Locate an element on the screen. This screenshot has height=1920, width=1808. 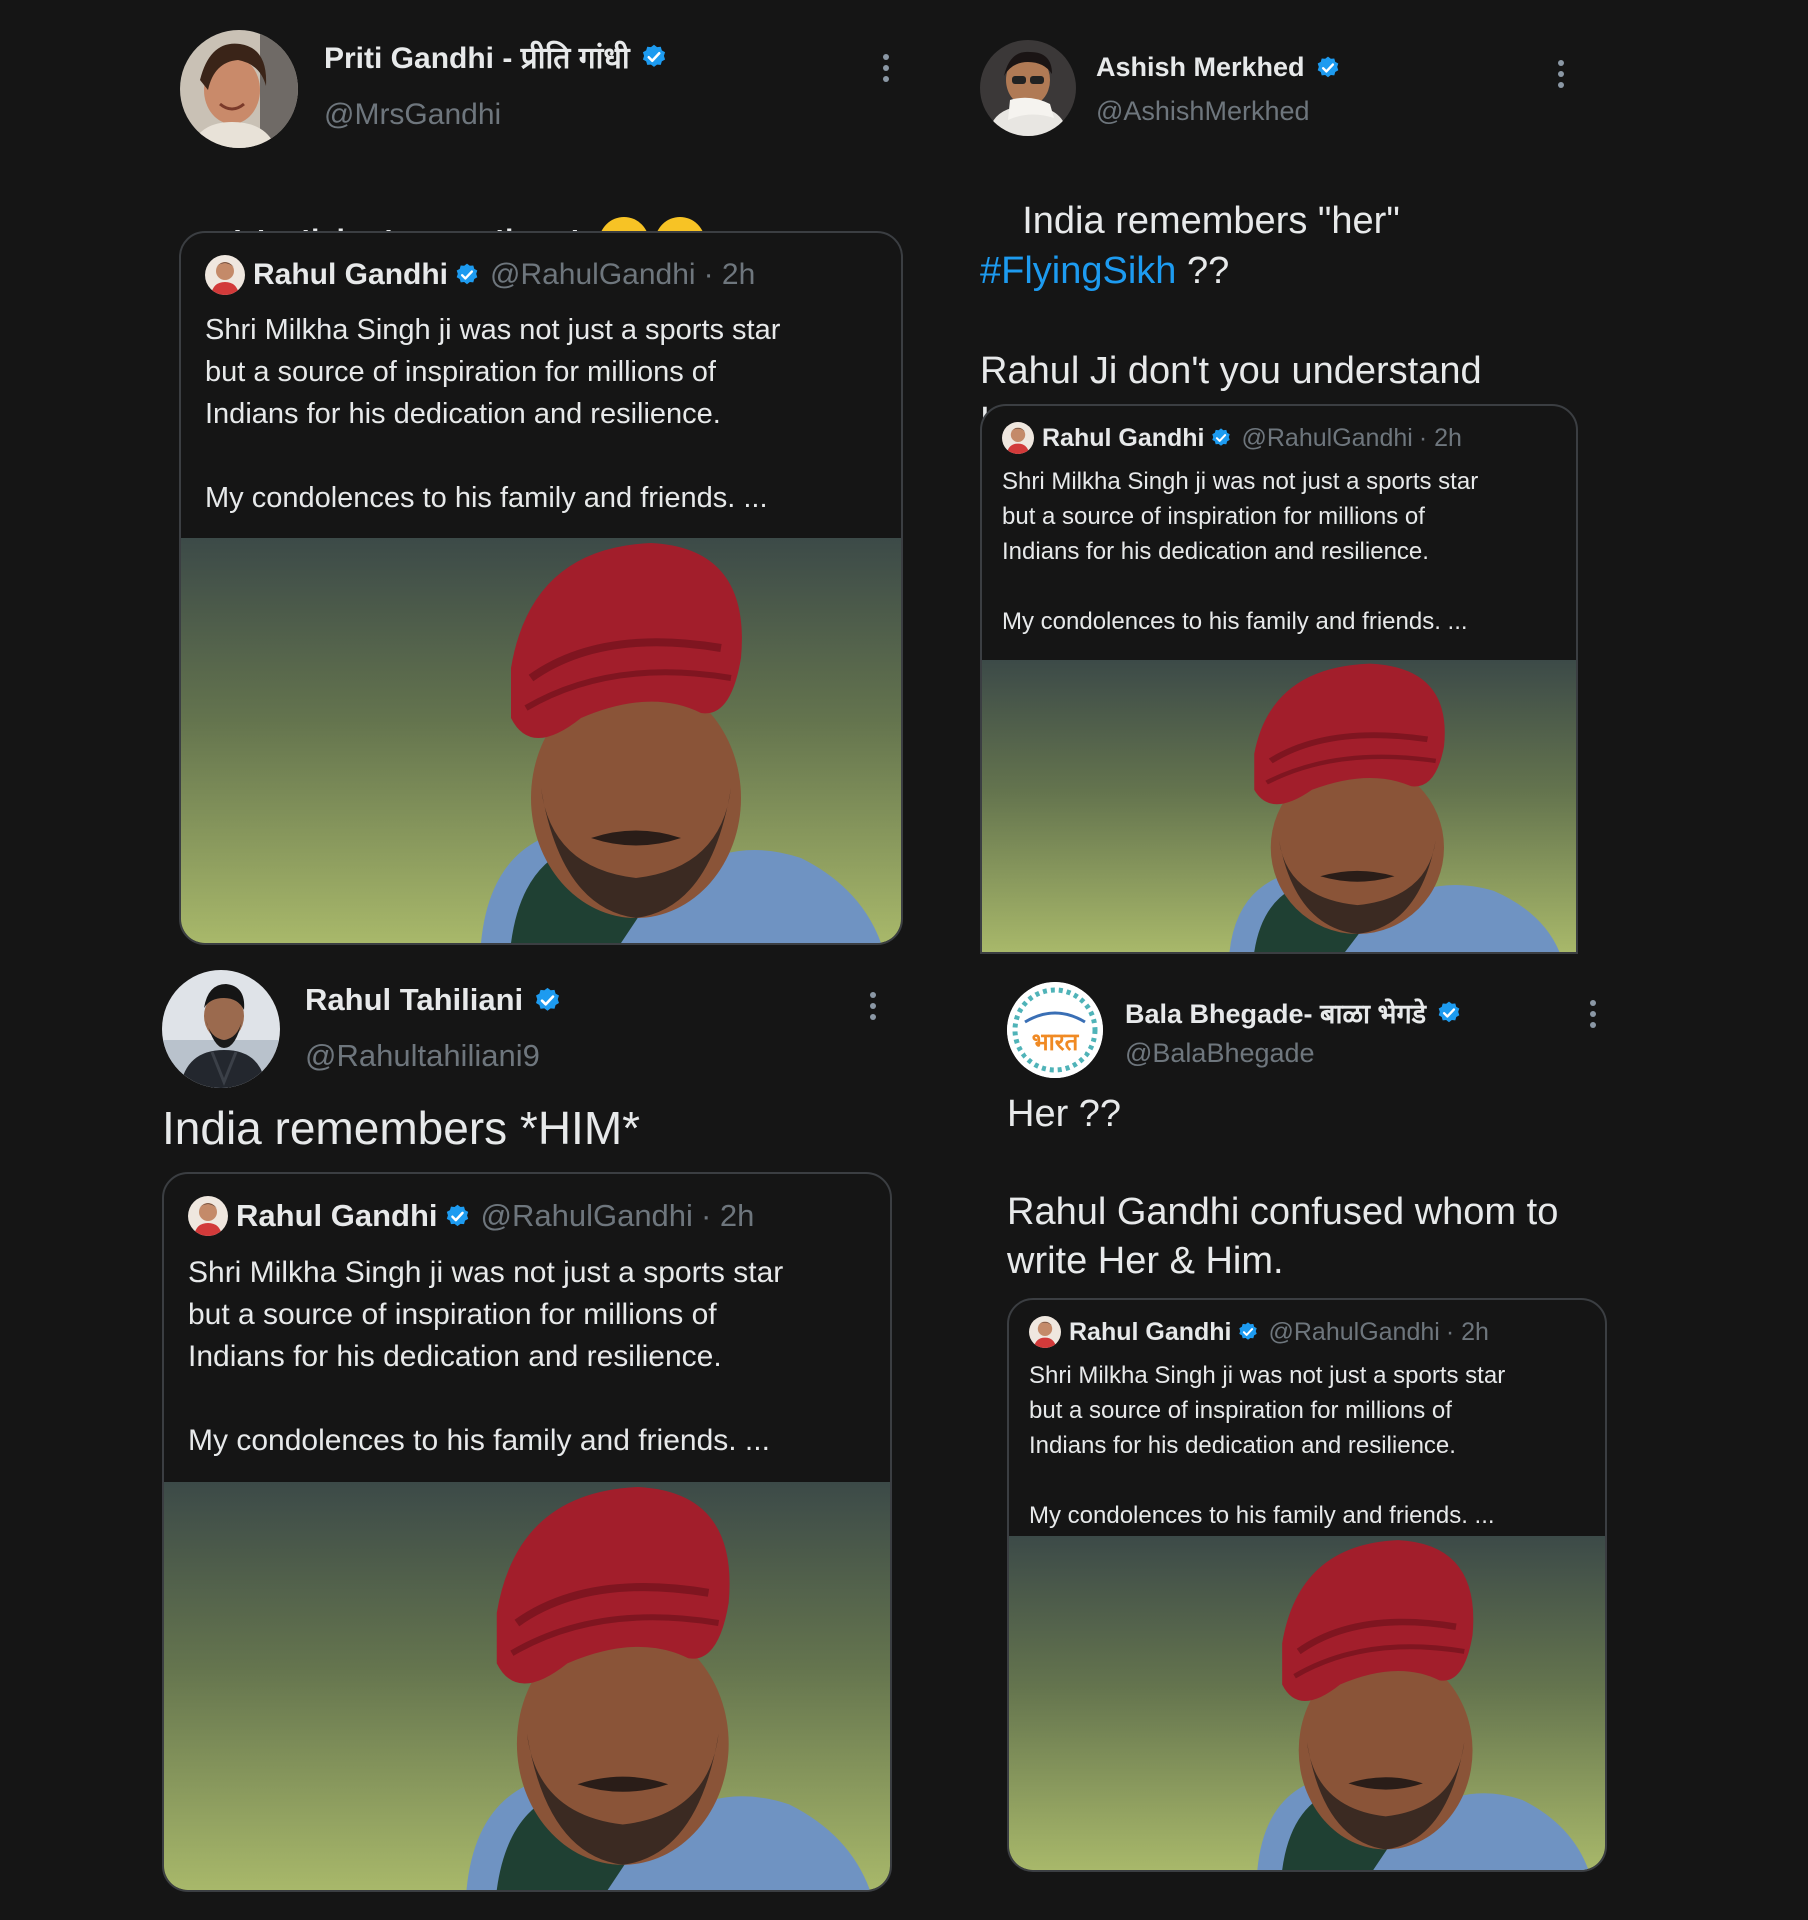
tweet-text: India remembers *HIM* is located at coordinates (401, 1128).